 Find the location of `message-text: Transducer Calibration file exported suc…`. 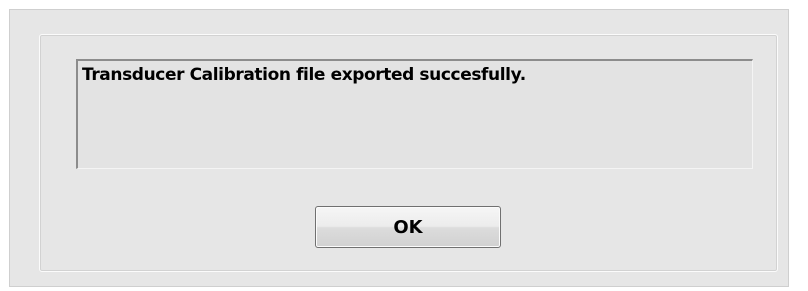

message-text: Transducer Calibration file exported suc… is located at coordinates (304, 75).